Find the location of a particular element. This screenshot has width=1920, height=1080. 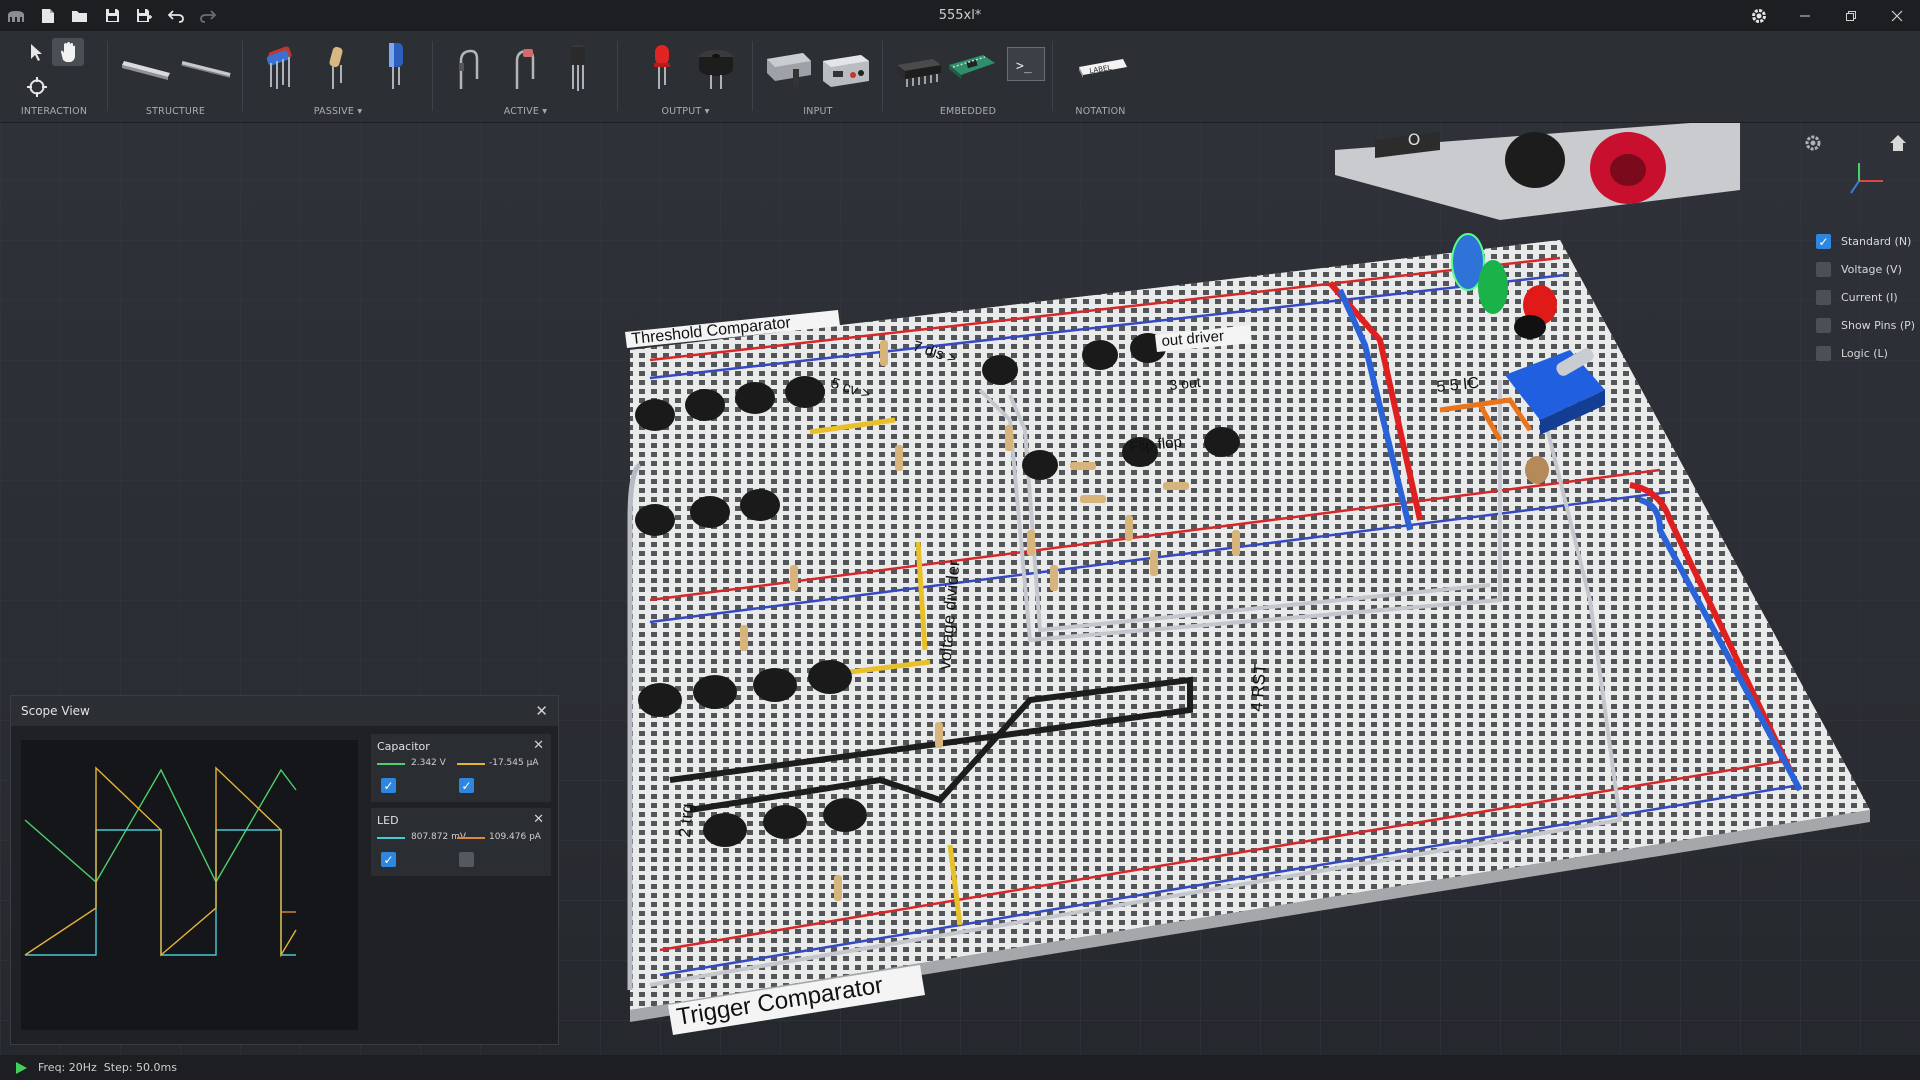

viewport-settings-gear-icon is located at coordinates (1813, 145).